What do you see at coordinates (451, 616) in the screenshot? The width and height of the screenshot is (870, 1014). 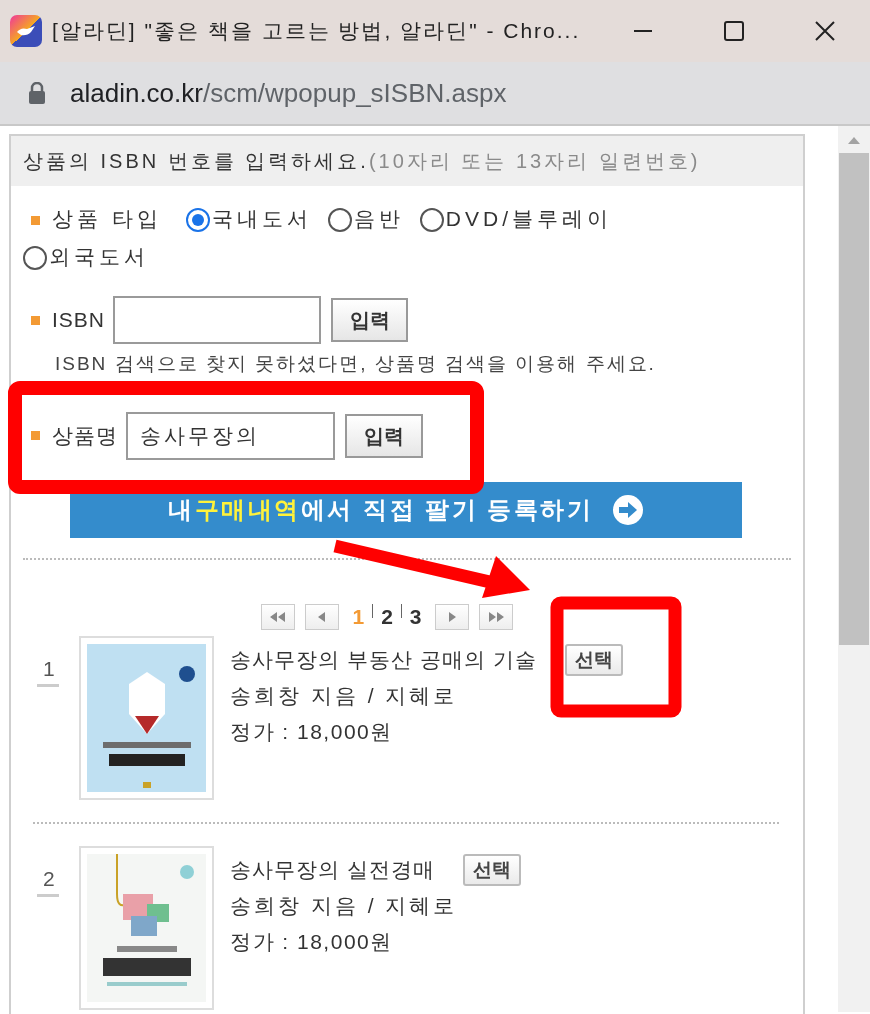 I see `next-page-icon` at bounding box center [451, 616].